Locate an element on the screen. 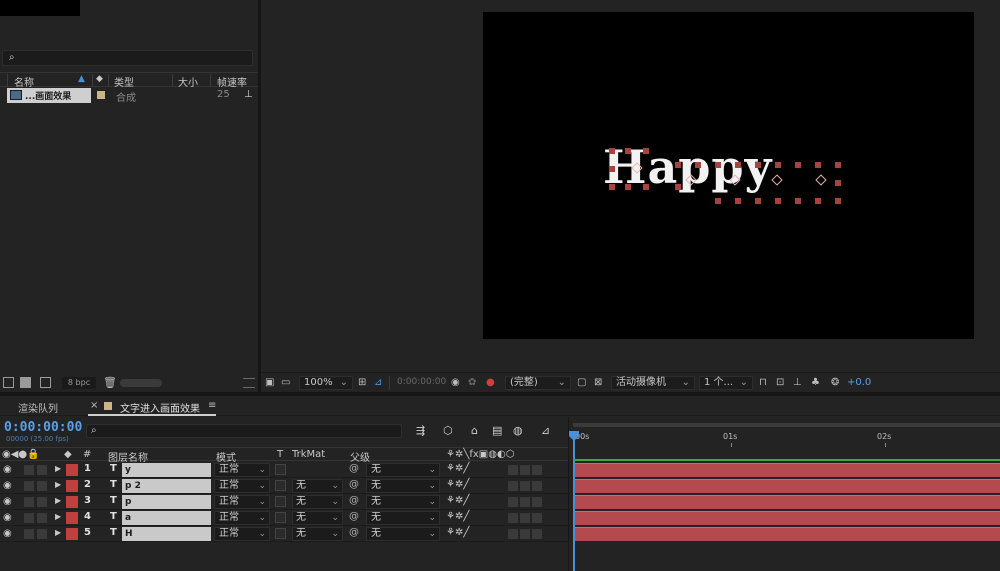 The height and width of the screenshot is (571, 1000). bit-depth-button: 8 bpc is located at coordinates (79, 383).